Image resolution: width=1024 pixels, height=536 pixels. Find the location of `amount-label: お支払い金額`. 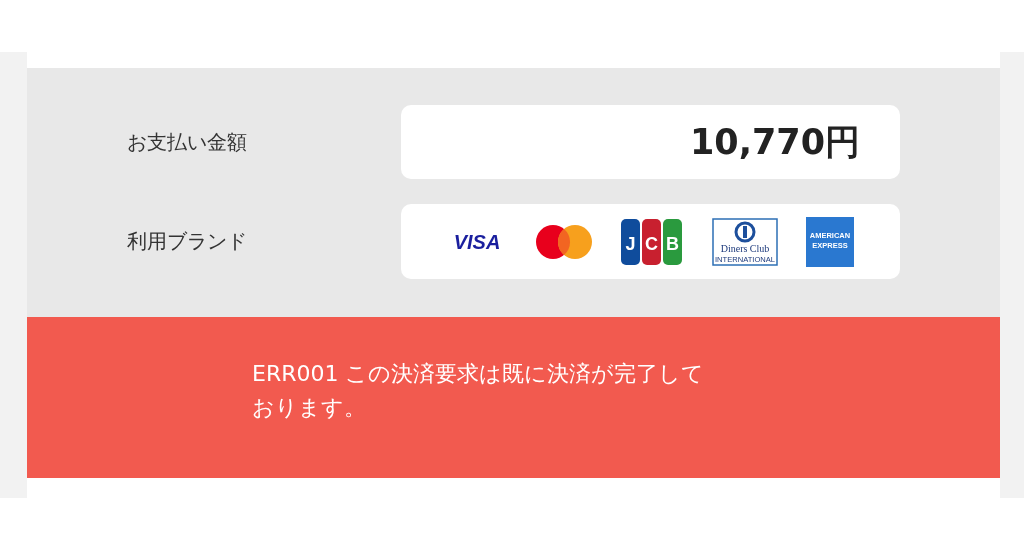

amount-label: お支払い金額 is located at coordinates (187, 142).